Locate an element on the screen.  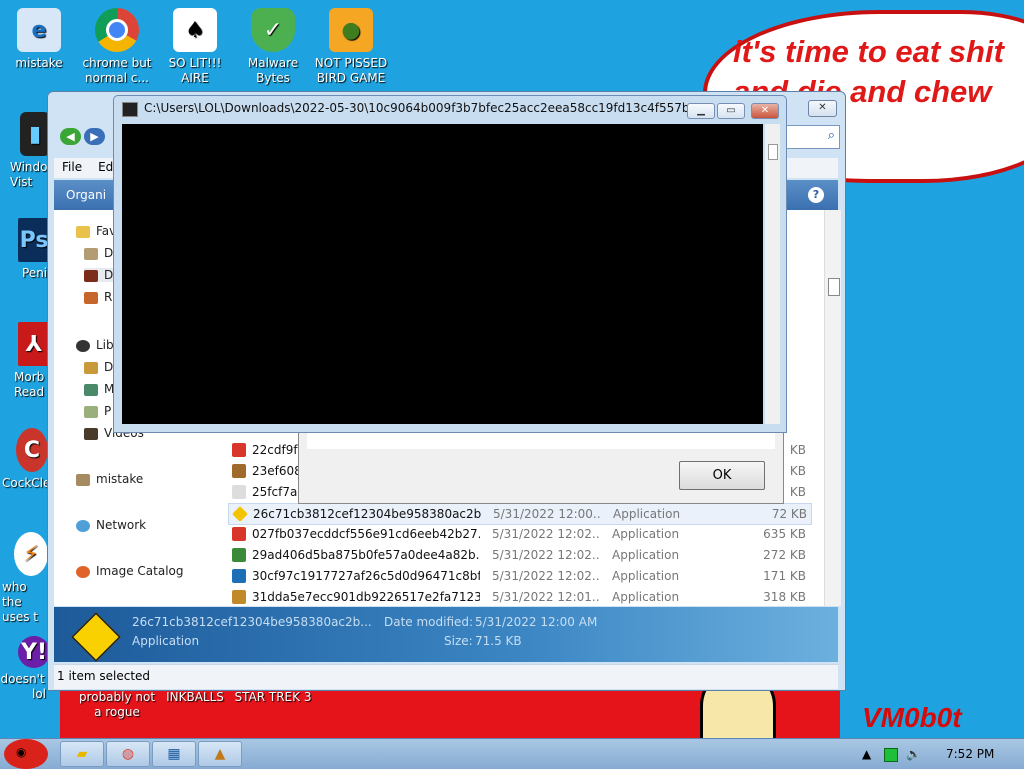
recent-icon is located at coordinates (91, 297).